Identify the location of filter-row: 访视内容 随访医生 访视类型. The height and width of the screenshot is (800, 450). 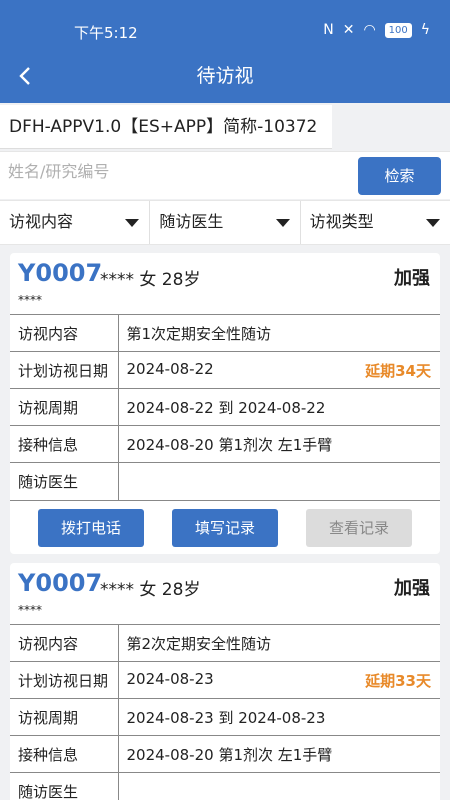
(225, 222).